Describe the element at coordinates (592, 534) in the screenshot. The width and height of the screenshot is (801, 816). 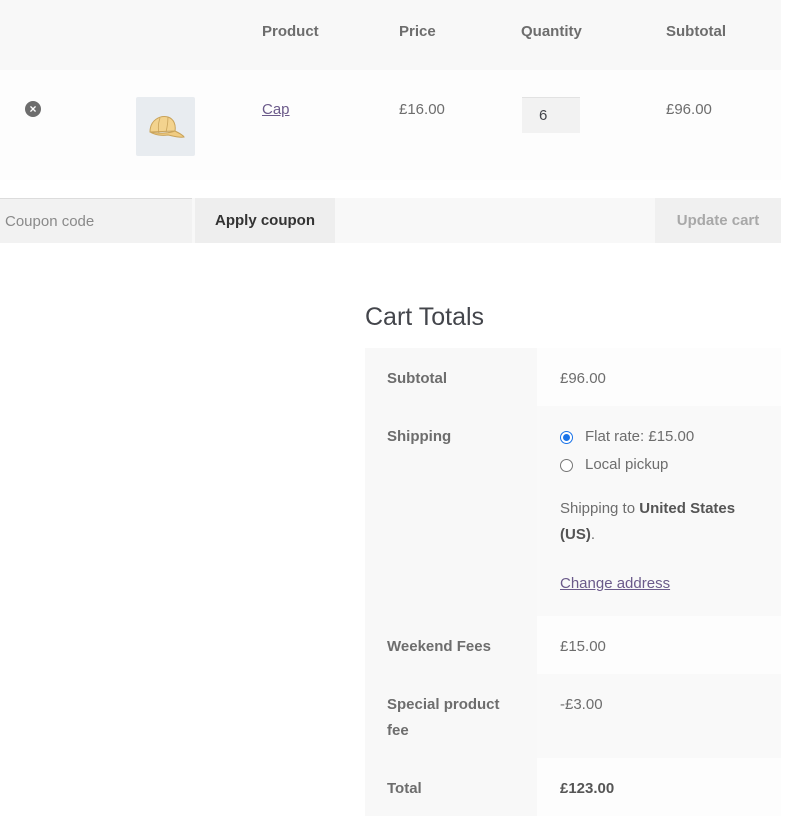
I see `shipping-to-end: .` at that location.